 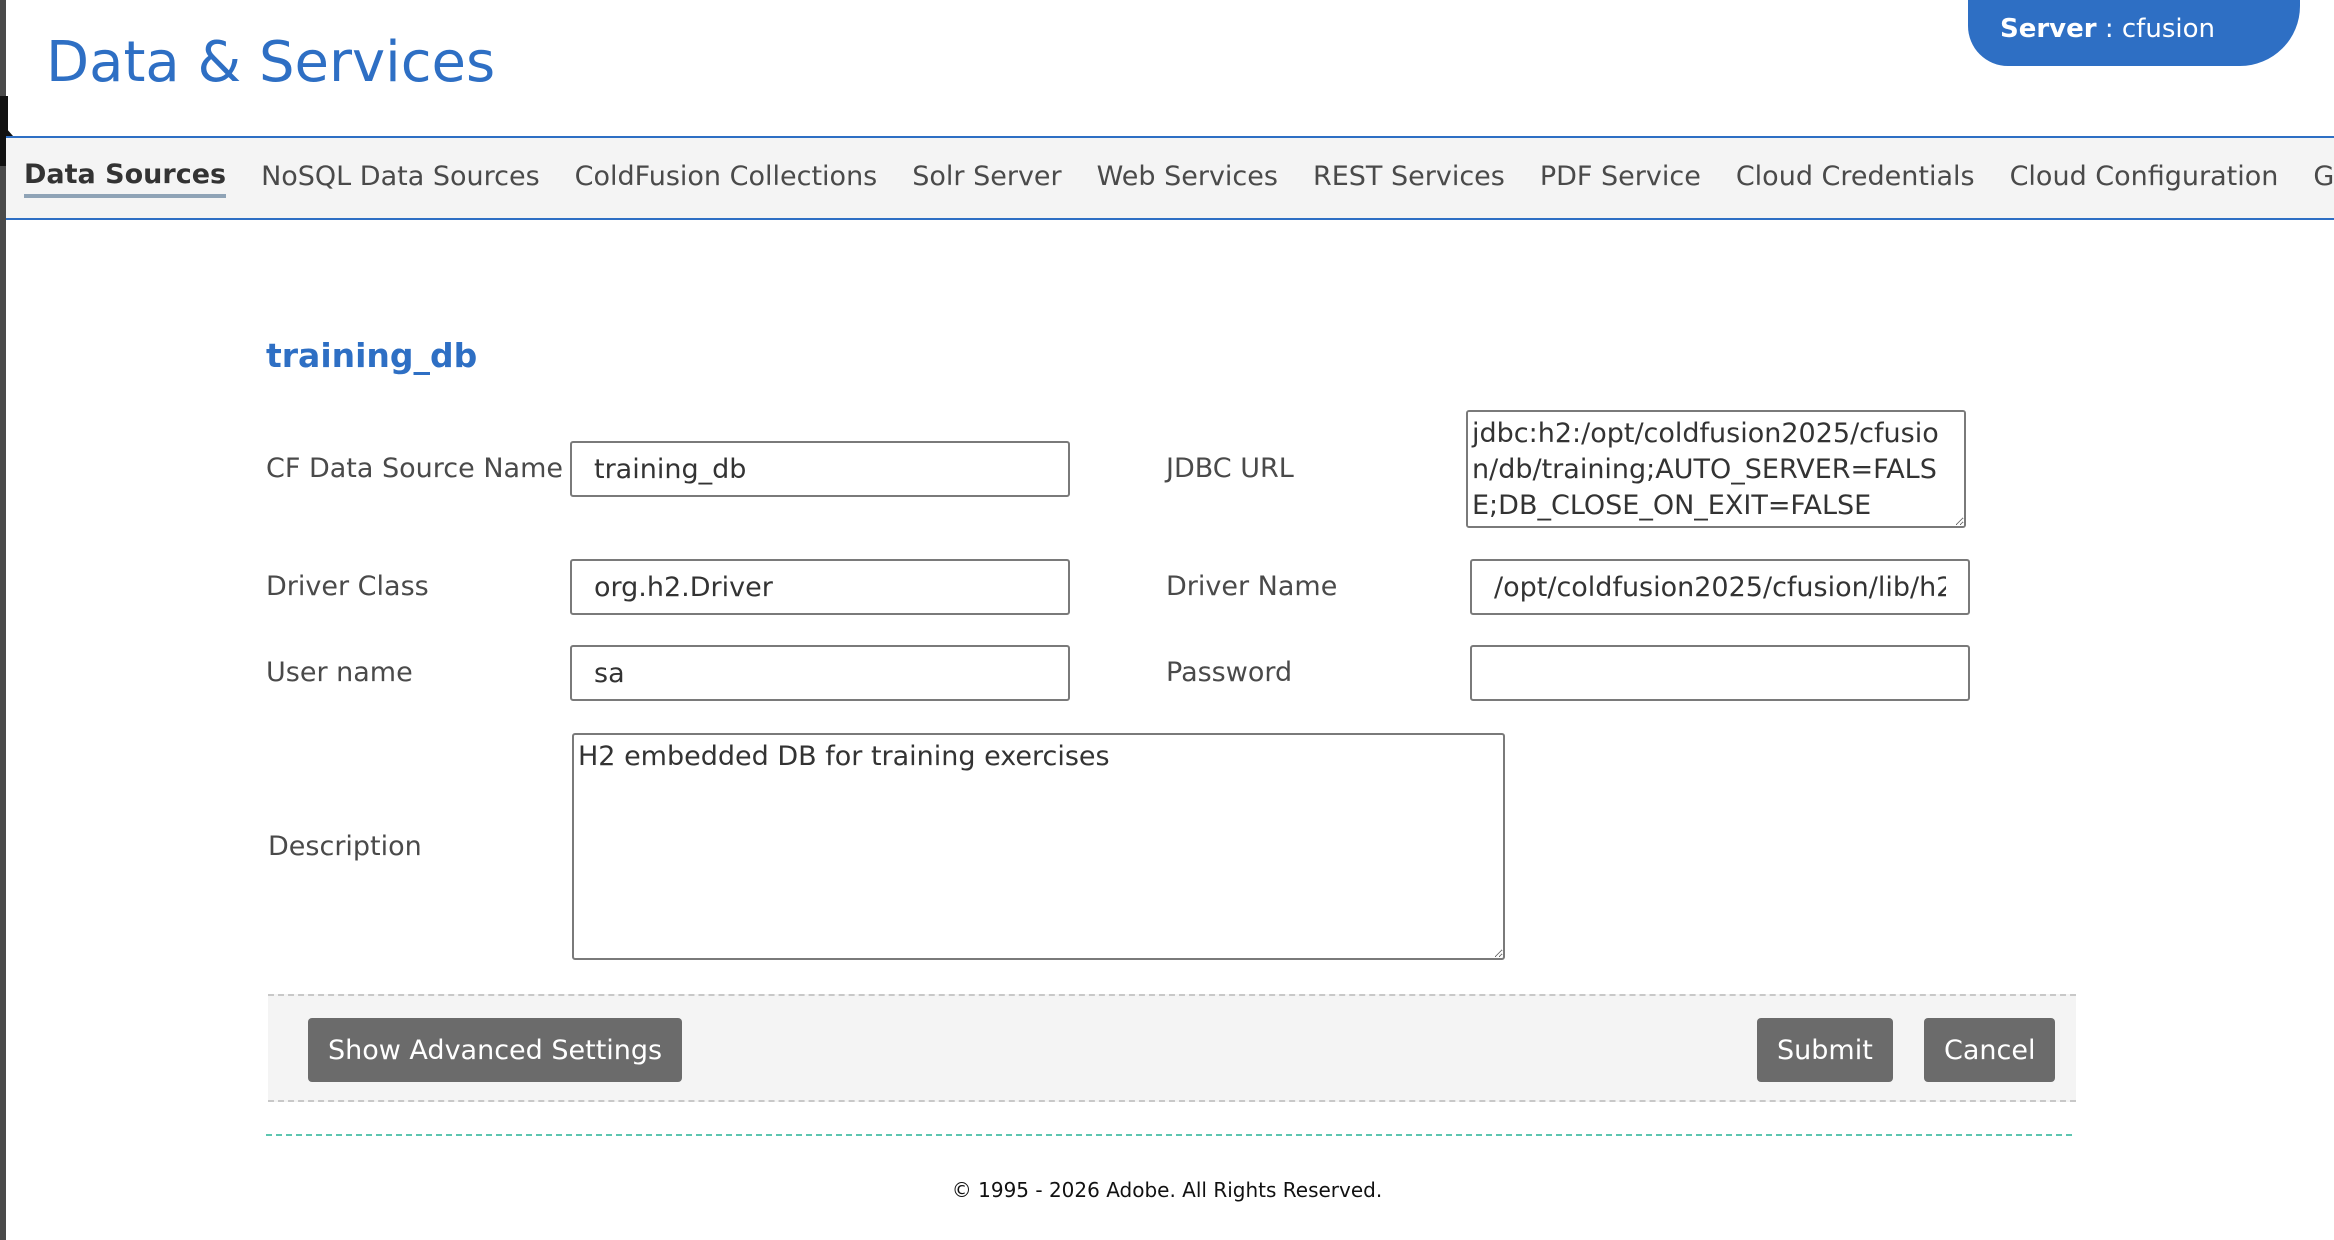 I want to click on driver-name-label: Driver Name, so click(x=1252, y=586).